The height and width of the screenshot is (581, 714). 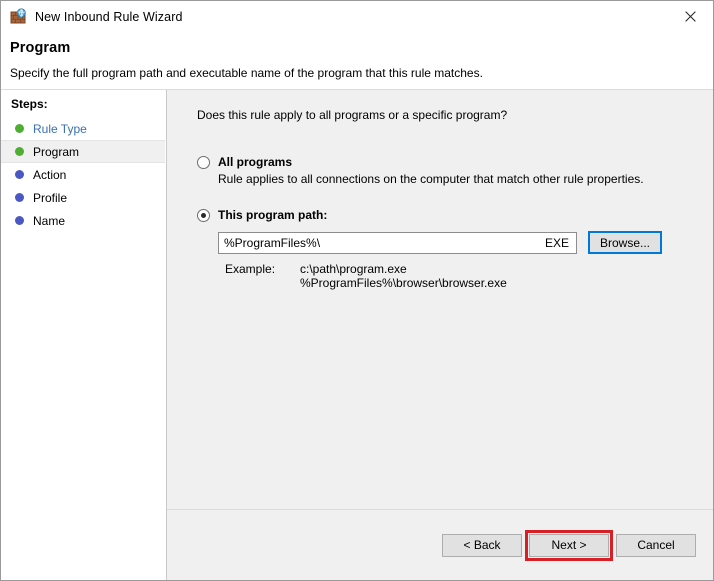 I want to click on program-path-input: %ProgramFiles%\ EXE, so click(x=397, y=242).